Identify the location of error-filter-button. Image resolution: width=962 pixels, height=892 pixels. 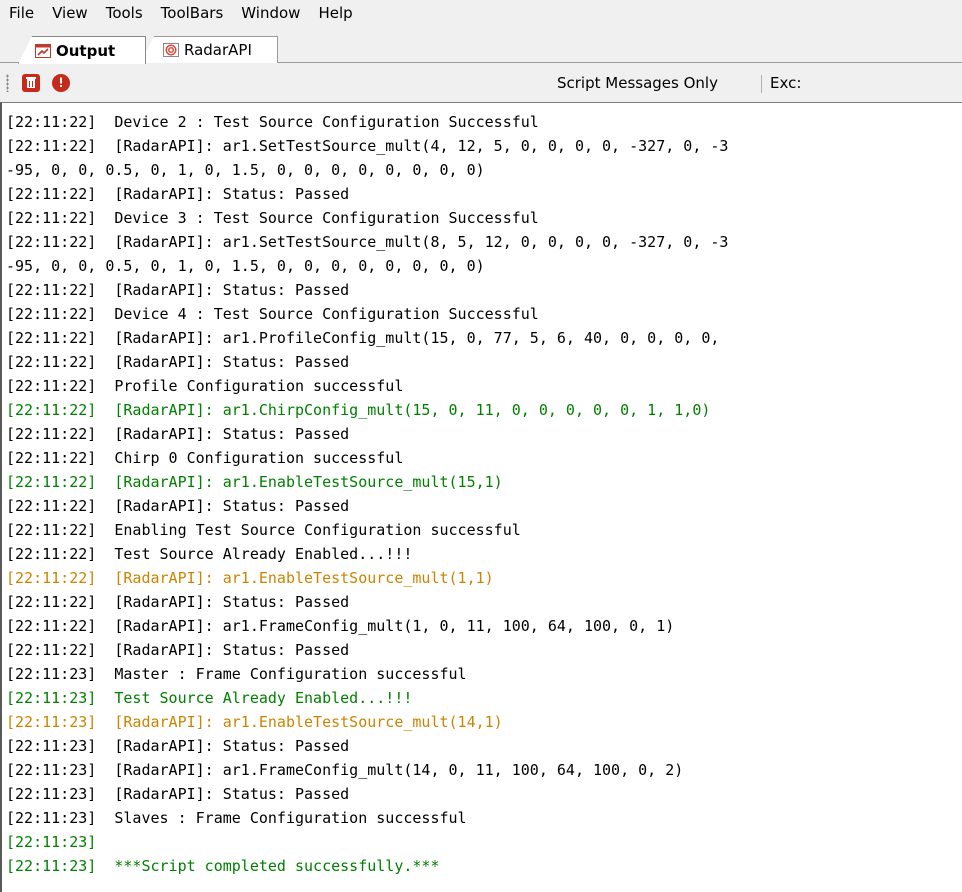
(61, 83).